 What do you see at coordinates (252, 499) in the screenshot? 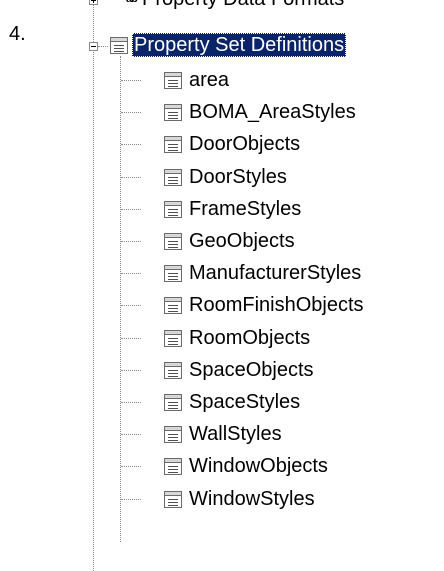
I see `tree-node-item: WindowStyles` at bounding box center [252, 499].